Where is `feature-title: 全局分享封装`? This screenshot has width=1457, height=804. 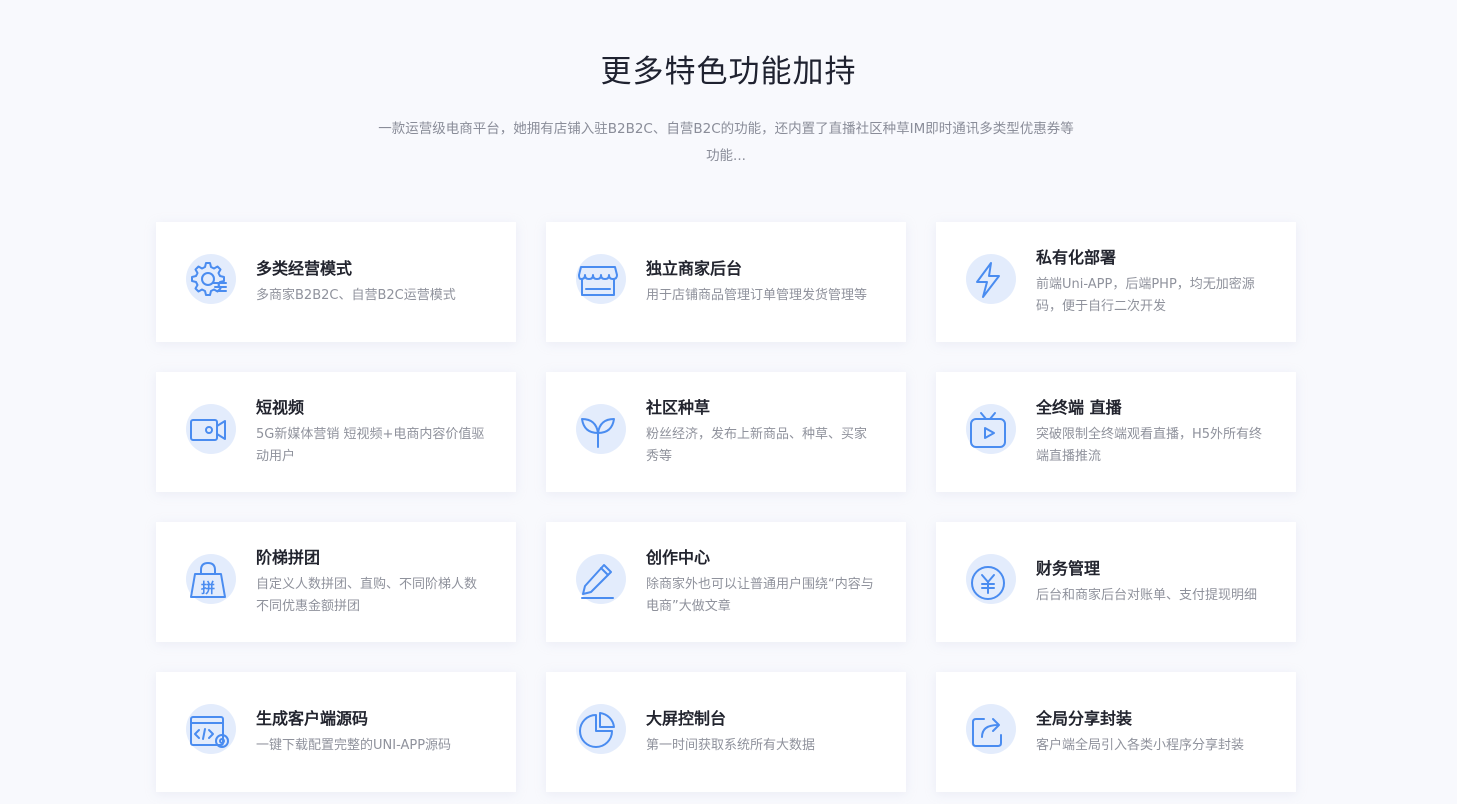 feature-title: 全局分享封装 is located at coordinates (1084, 718).